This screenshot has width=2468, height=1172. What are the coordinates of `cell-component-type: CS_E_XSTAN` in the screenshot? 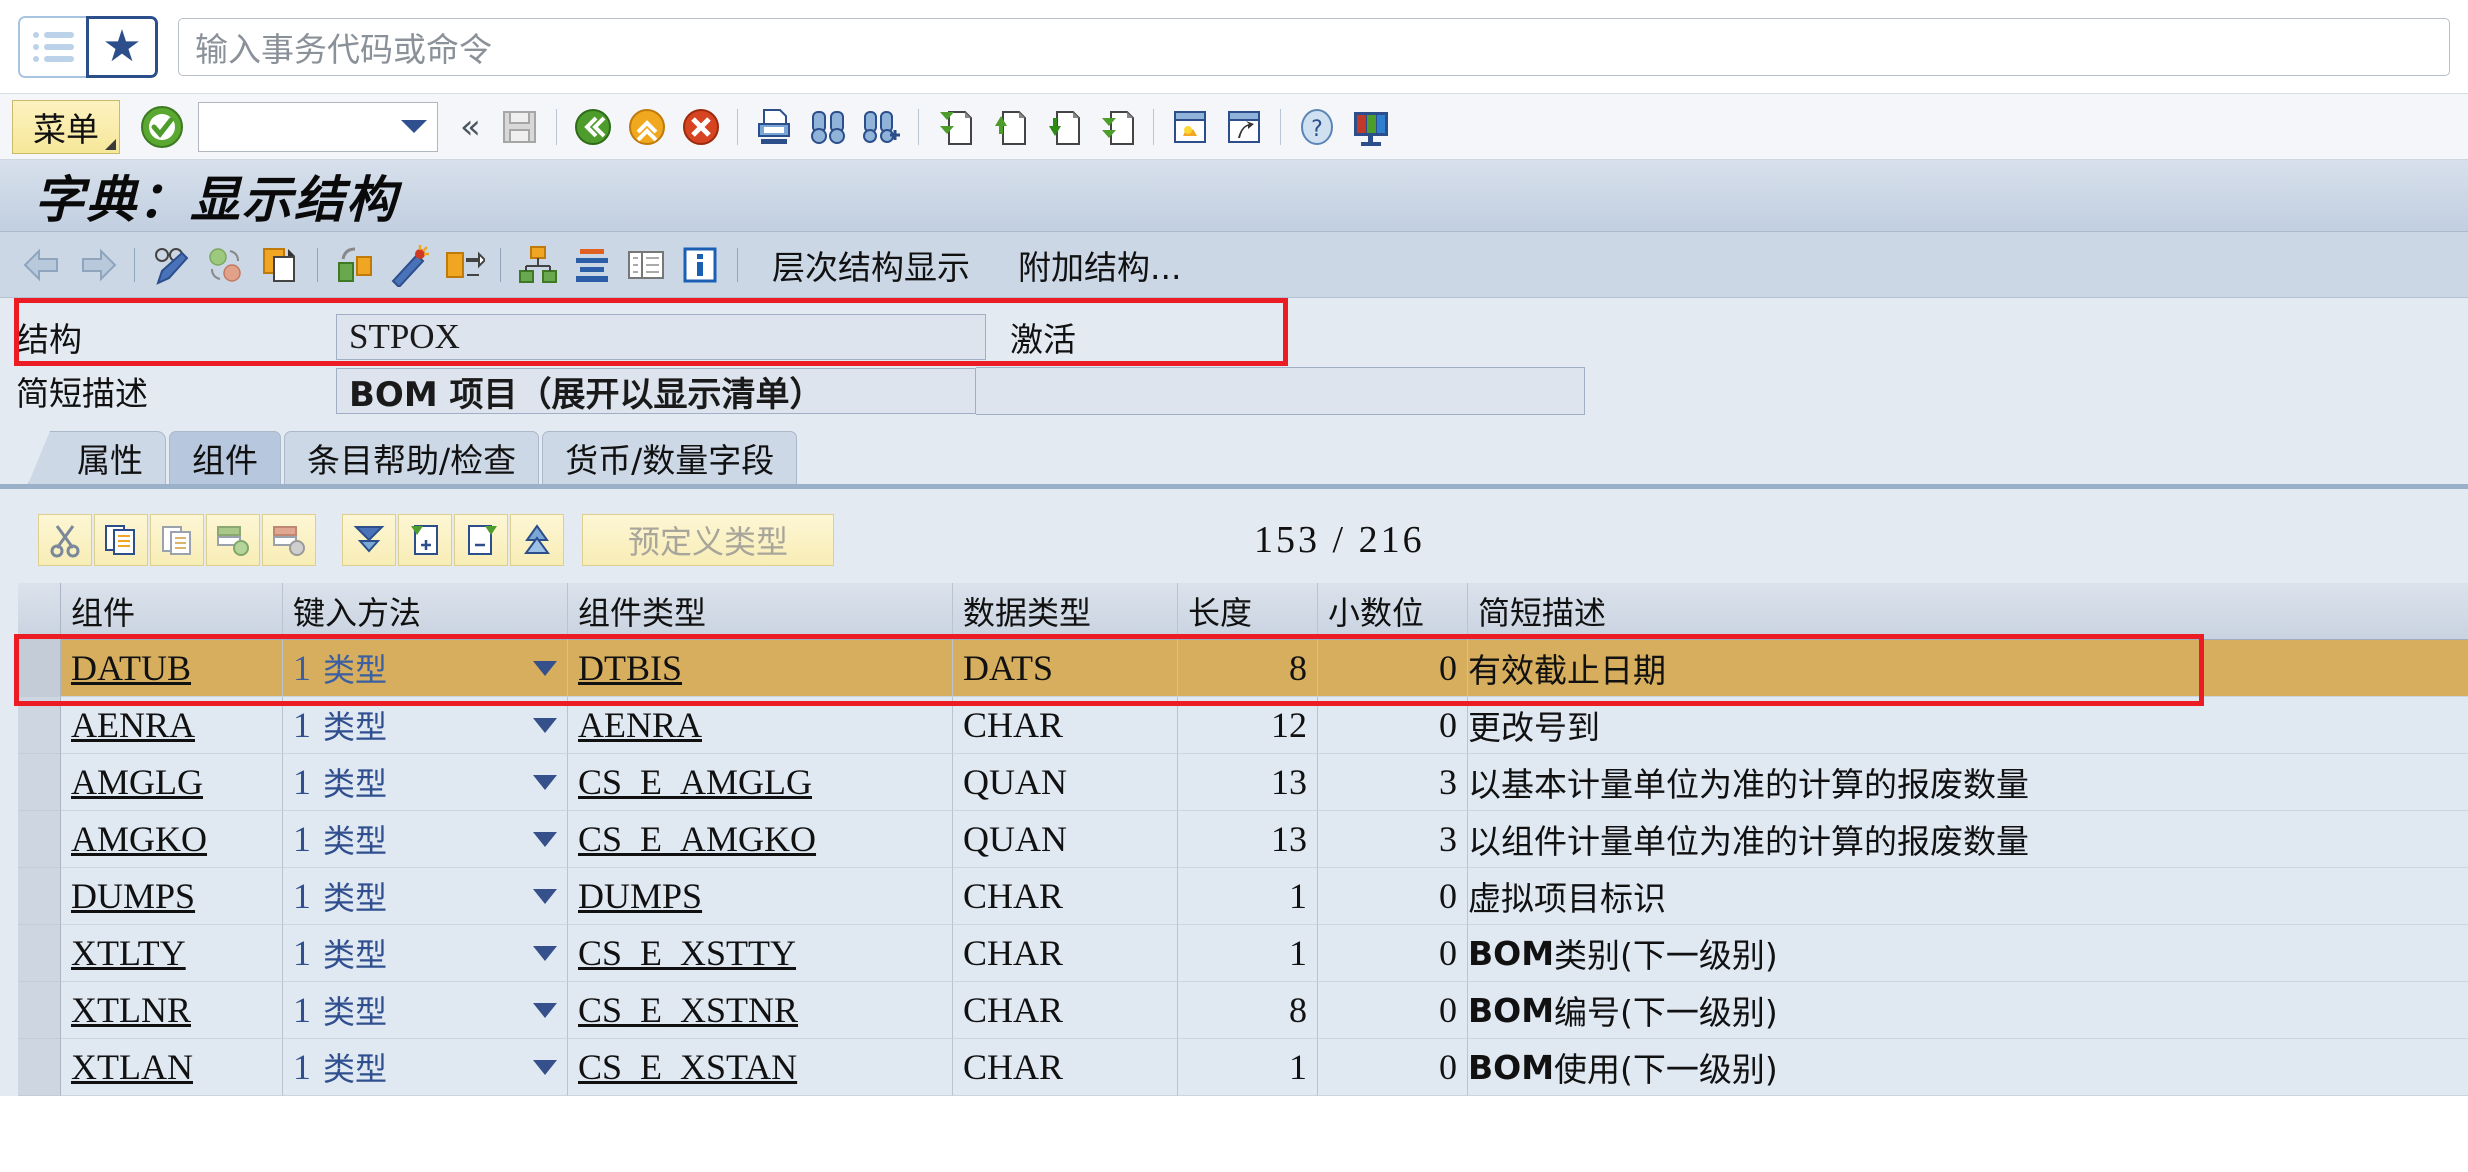 It's located at (760, 1067).